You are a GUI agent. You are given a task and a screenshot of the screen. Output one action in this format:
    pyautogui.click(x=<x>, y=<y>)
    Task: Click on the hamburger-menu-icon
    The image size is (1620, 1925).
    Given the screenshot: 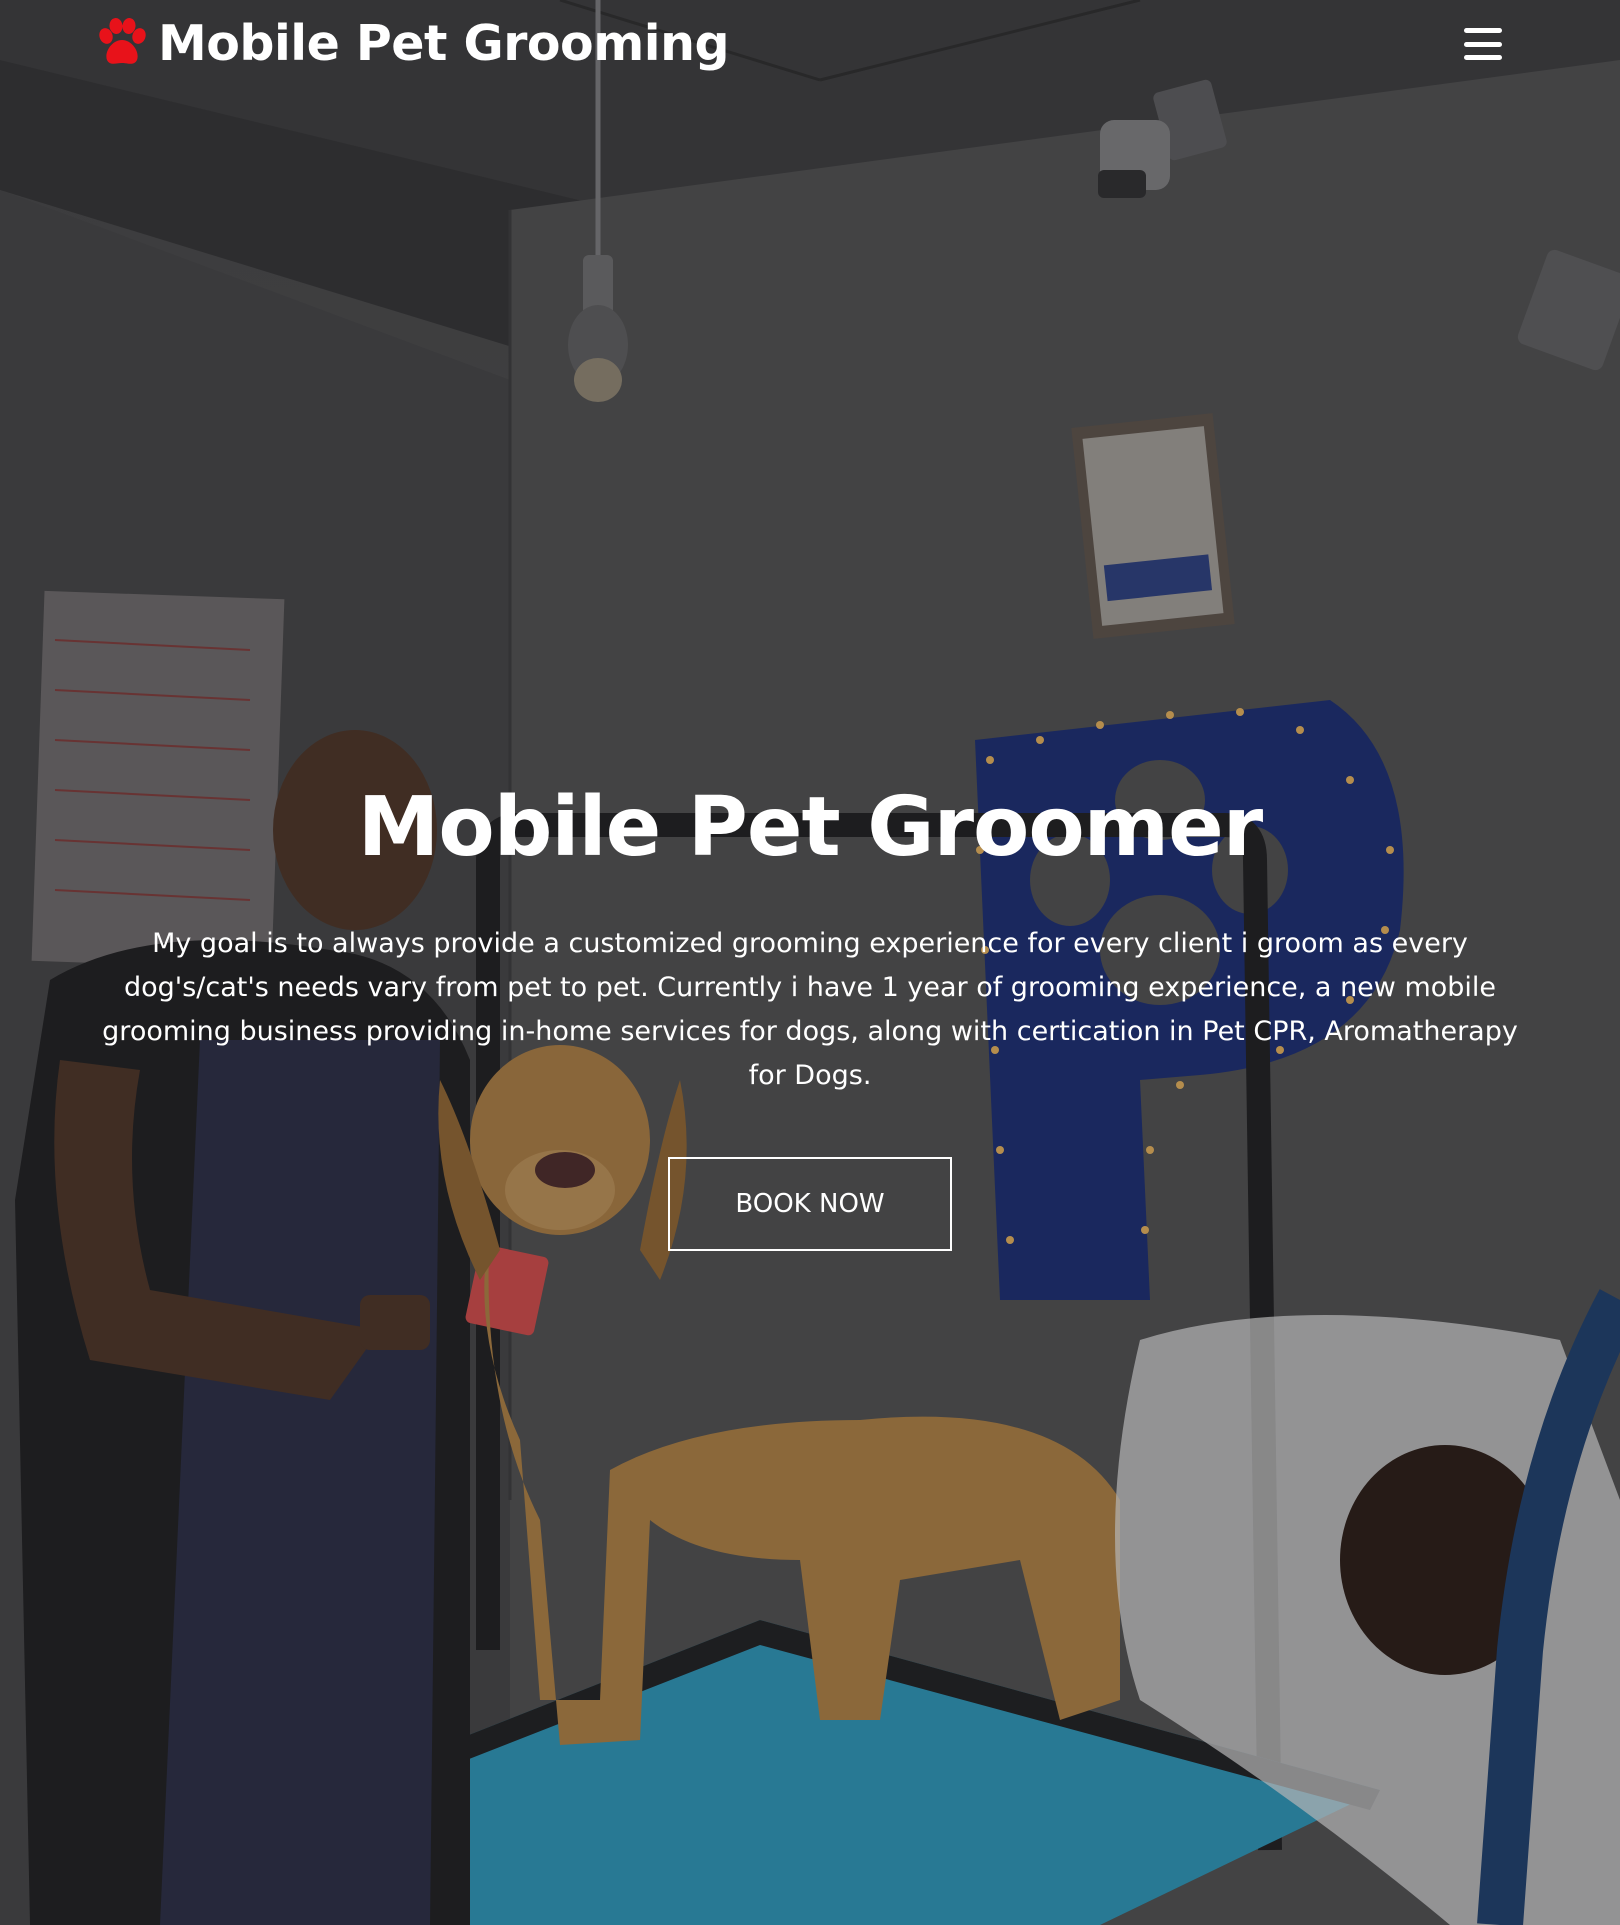 What is the action you would take?
    pyautogui.click(x=1483, y=44)
    